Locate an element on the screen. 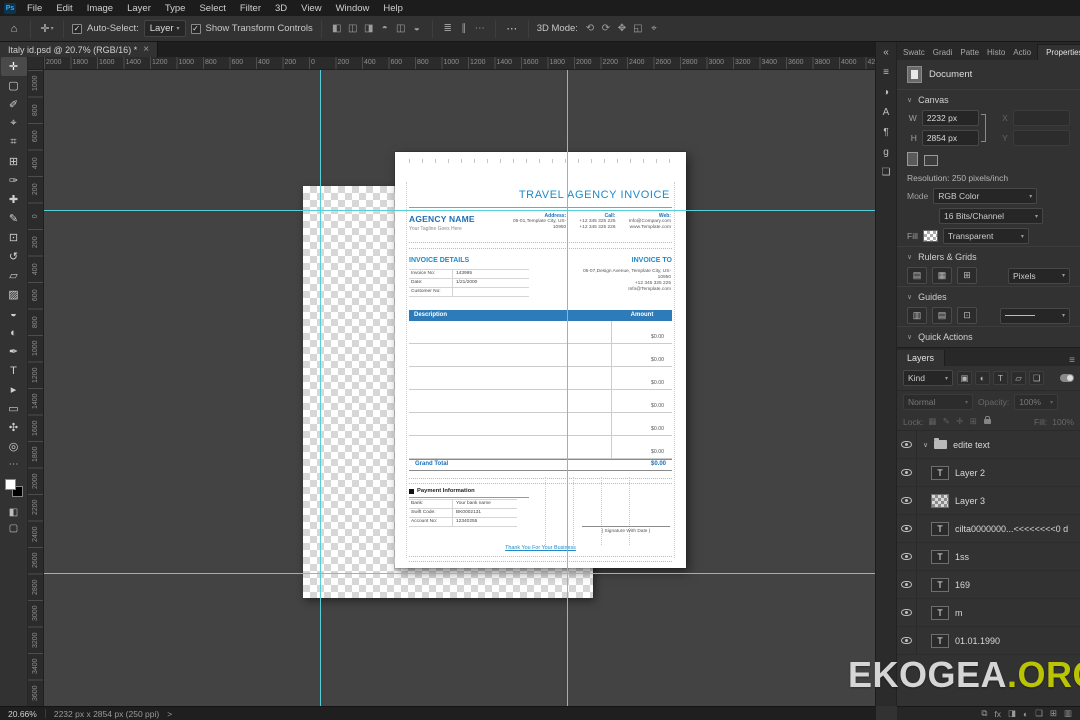  toggle-grid-icon: ▦ is located at coordinates (942, 275).